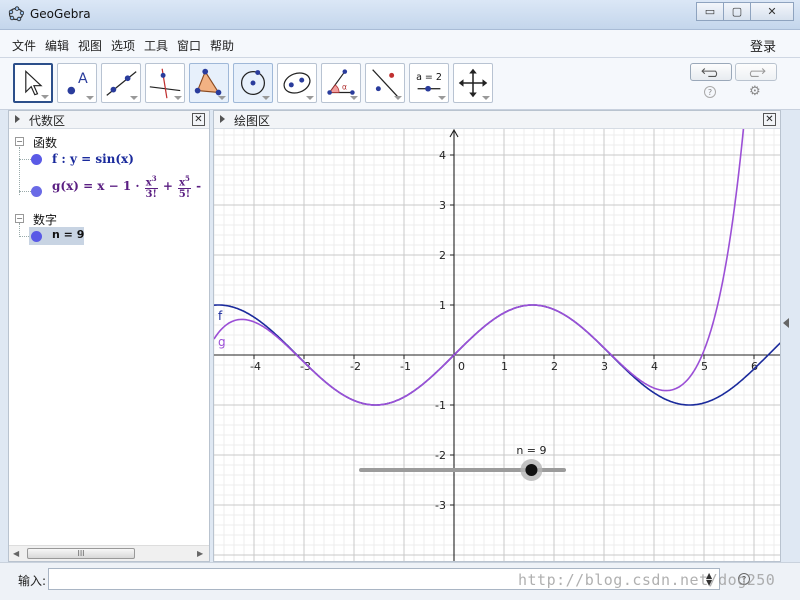 This screenshot has width=800, height=600. I want to click on x-tick-label: 0, so click(461, 366).